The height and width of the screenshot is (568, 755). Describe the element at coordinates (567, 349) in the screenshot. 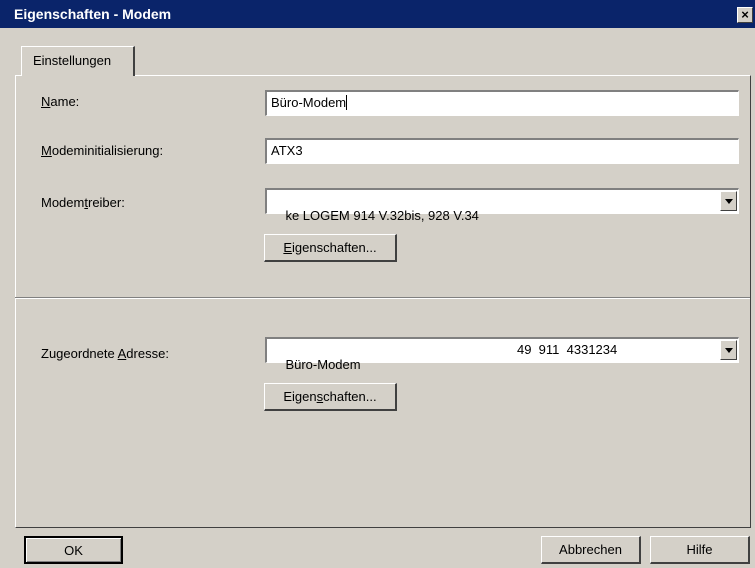

I see `address-phone: 49 911 4331234` at that location.